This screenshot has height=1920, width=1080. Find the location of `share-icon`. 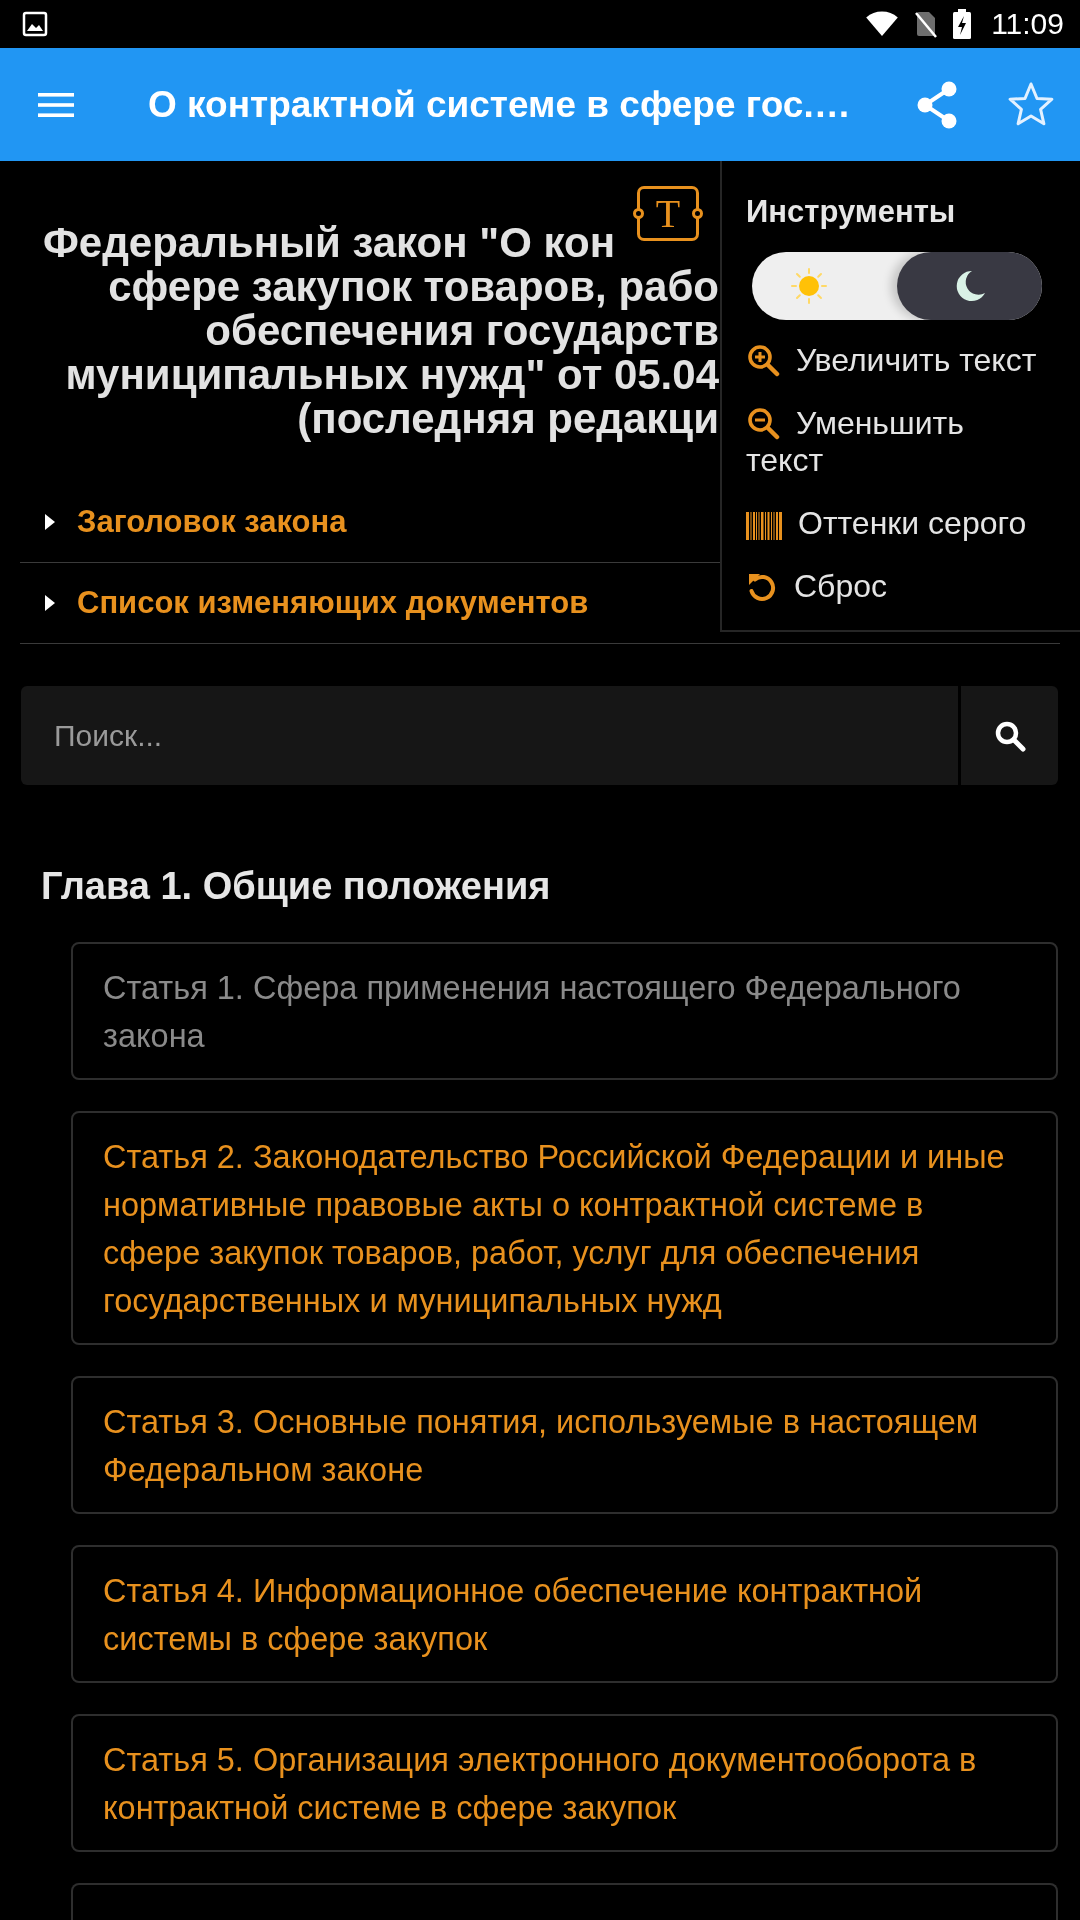

share-icon is located at coordinates (937, 104).